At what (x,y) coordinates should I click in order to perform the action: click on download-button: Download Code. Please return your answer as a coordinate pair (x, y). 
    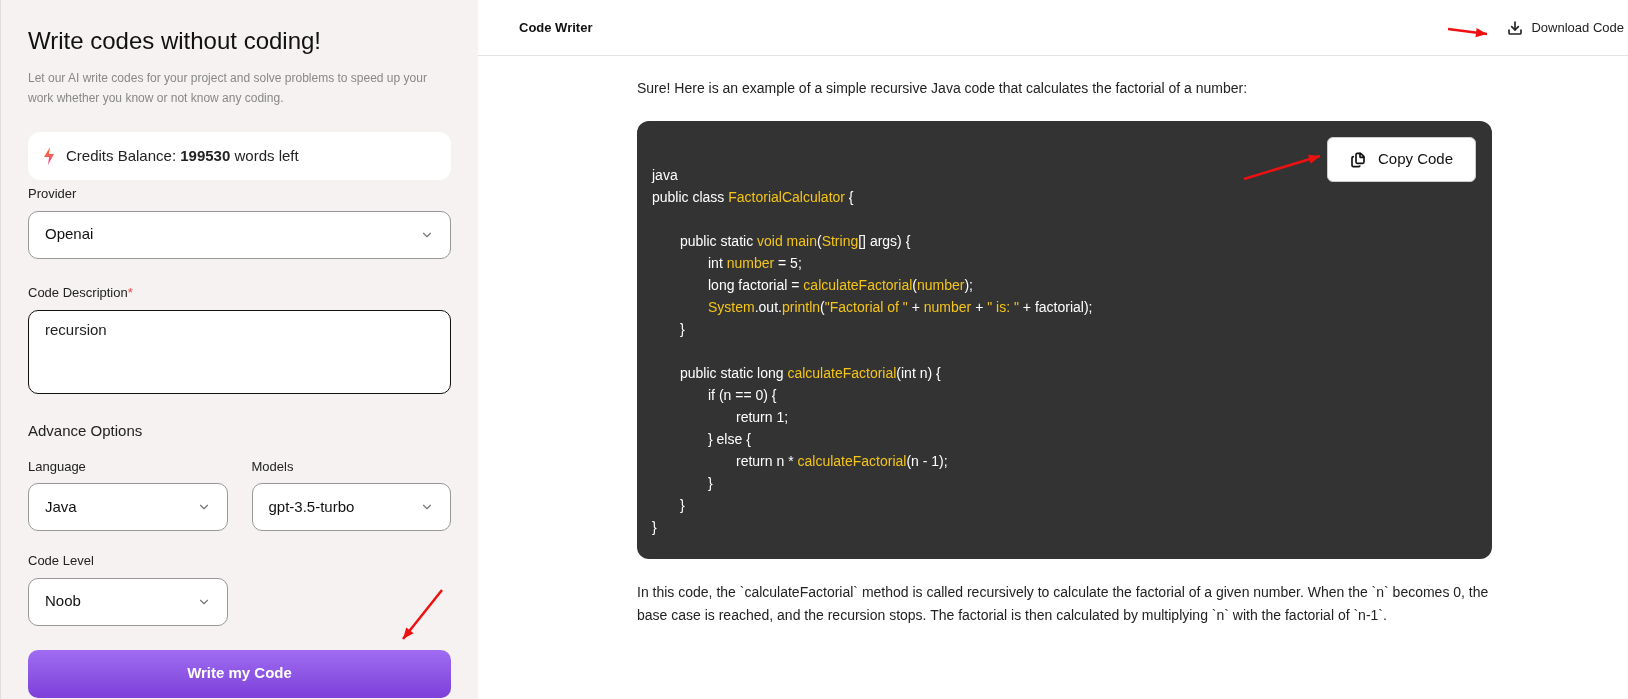
    Looking at the image, I should click on (1565, 27).